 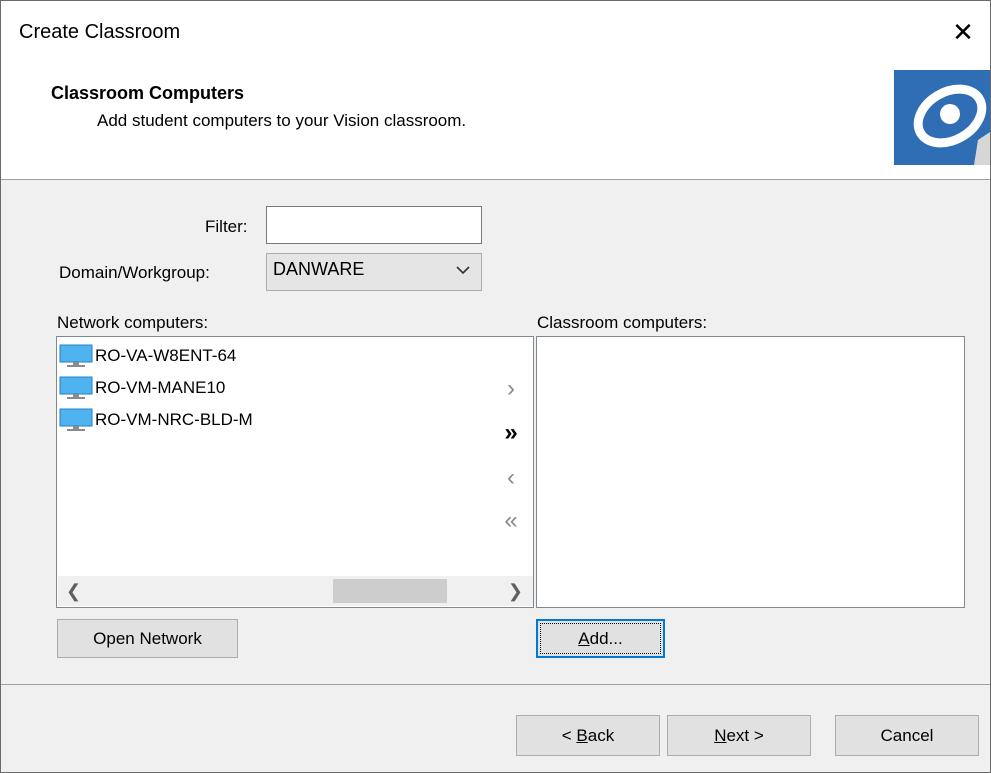 I want to click on add-all-button: », so click(x=511, y=433).